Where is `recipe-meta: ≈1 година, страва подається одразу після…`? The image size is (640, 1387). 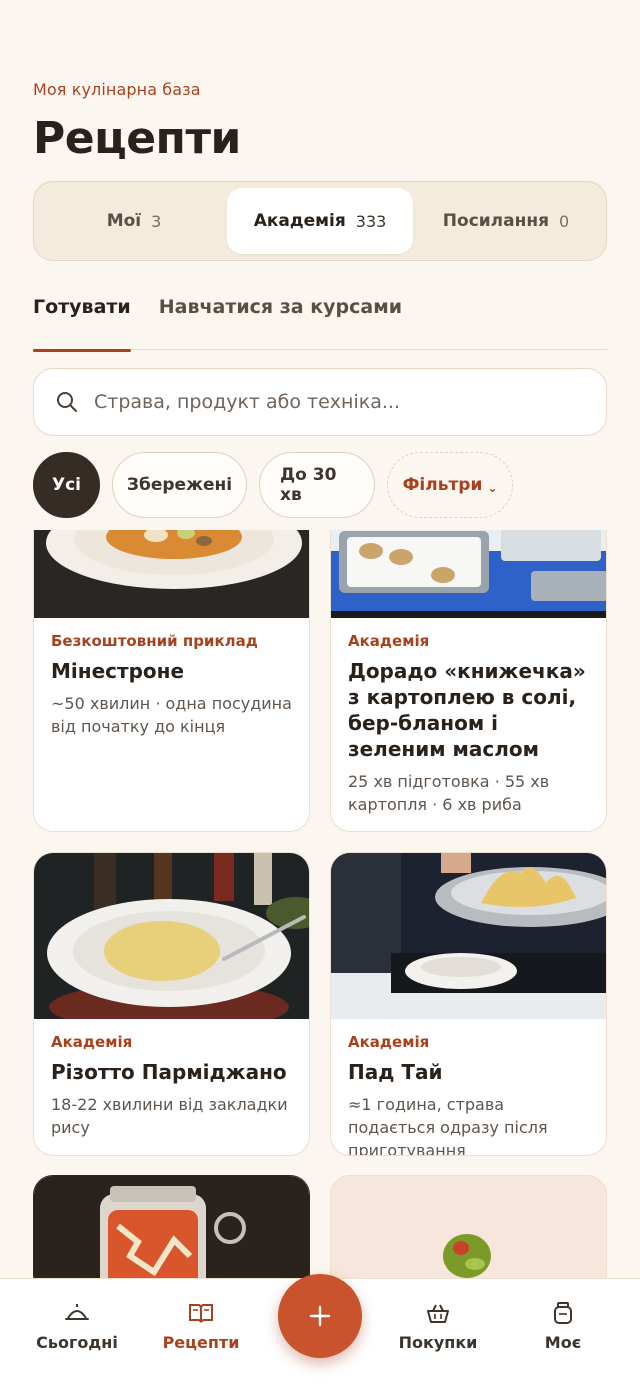 recipe-meta: ≈1 година, страва подається одразу після… is located at coordinates (448, 1125).